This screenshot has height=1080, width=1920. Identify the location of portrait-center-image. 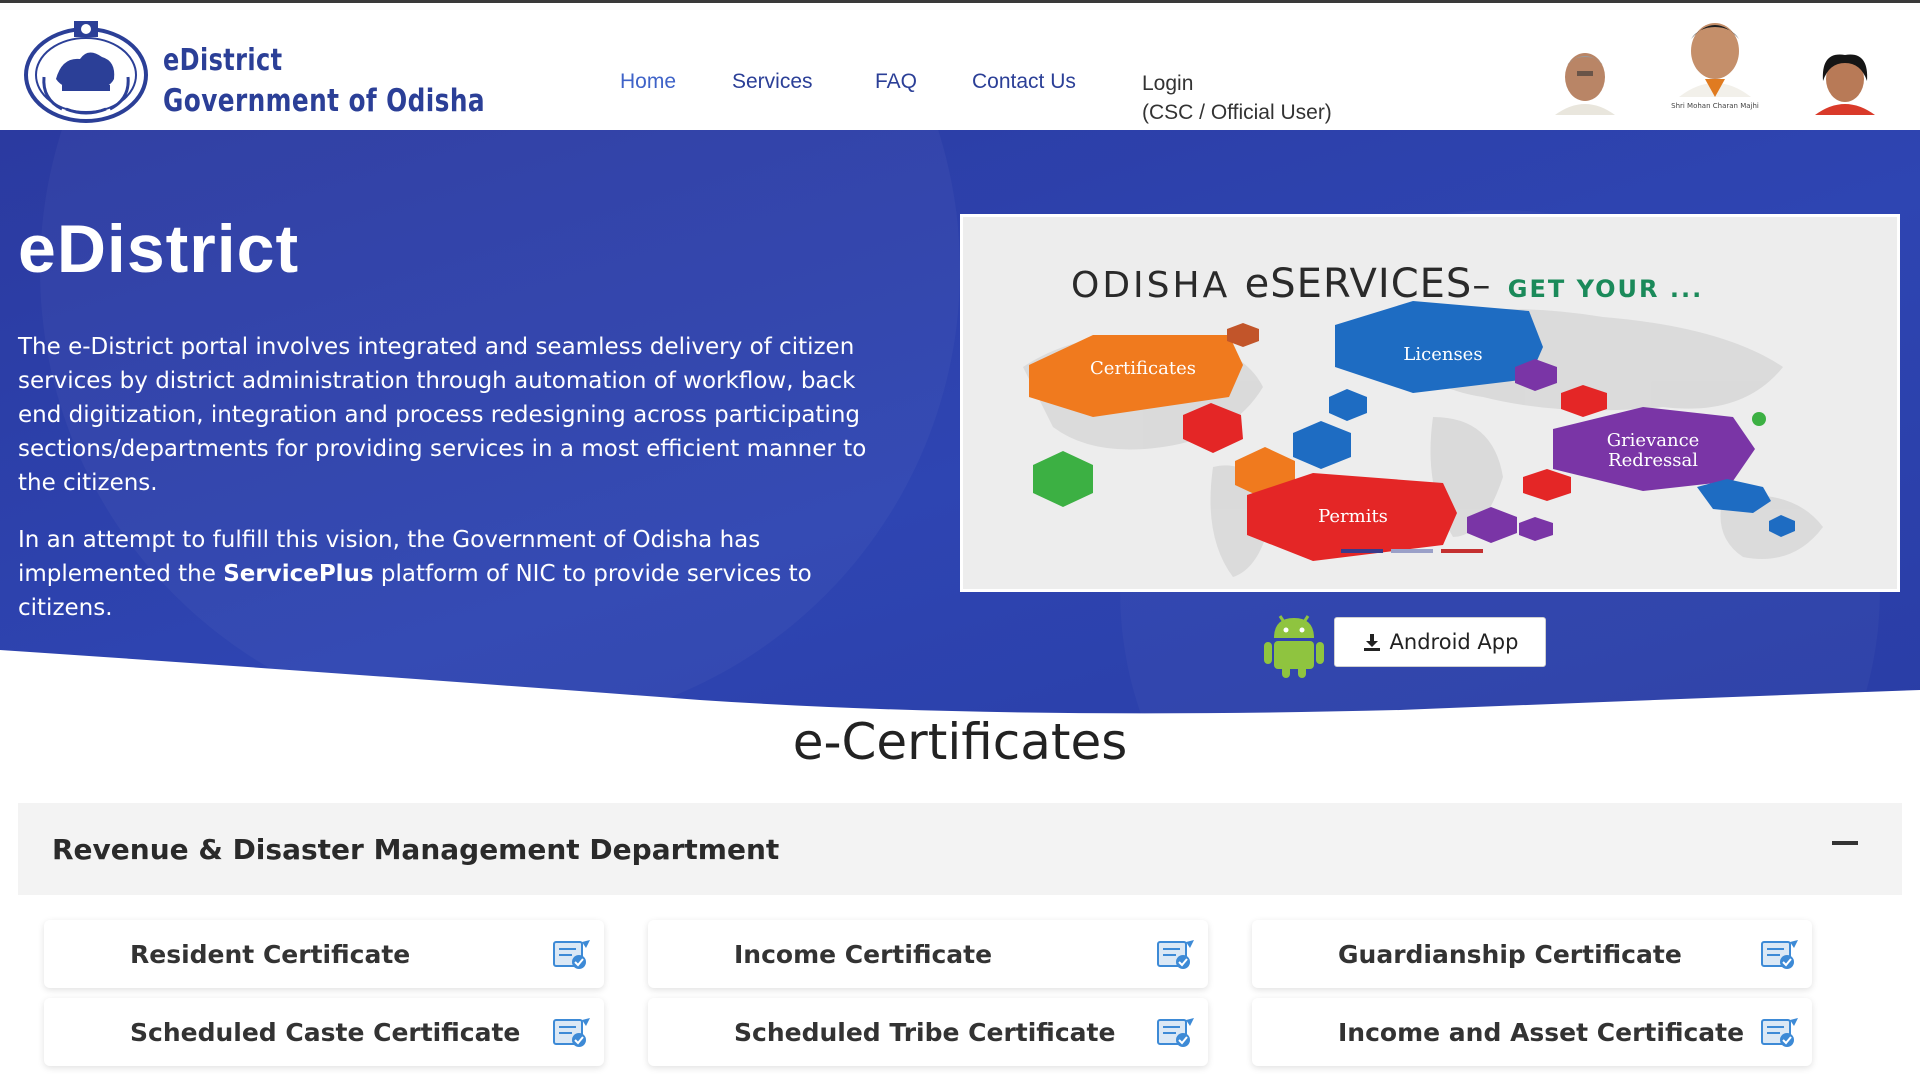
(1715, 60).